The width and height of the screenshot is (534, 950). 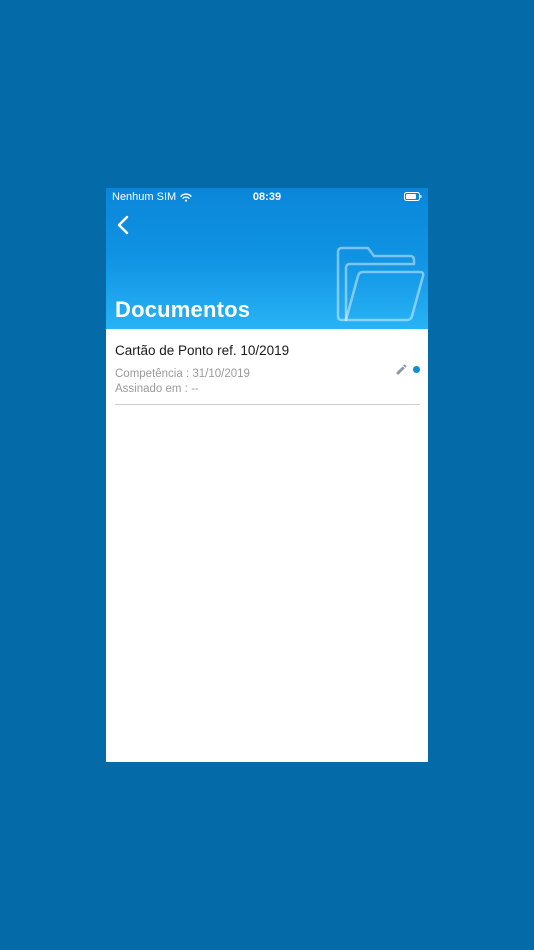 I want to click on back-button, so click(x=123, y=225).